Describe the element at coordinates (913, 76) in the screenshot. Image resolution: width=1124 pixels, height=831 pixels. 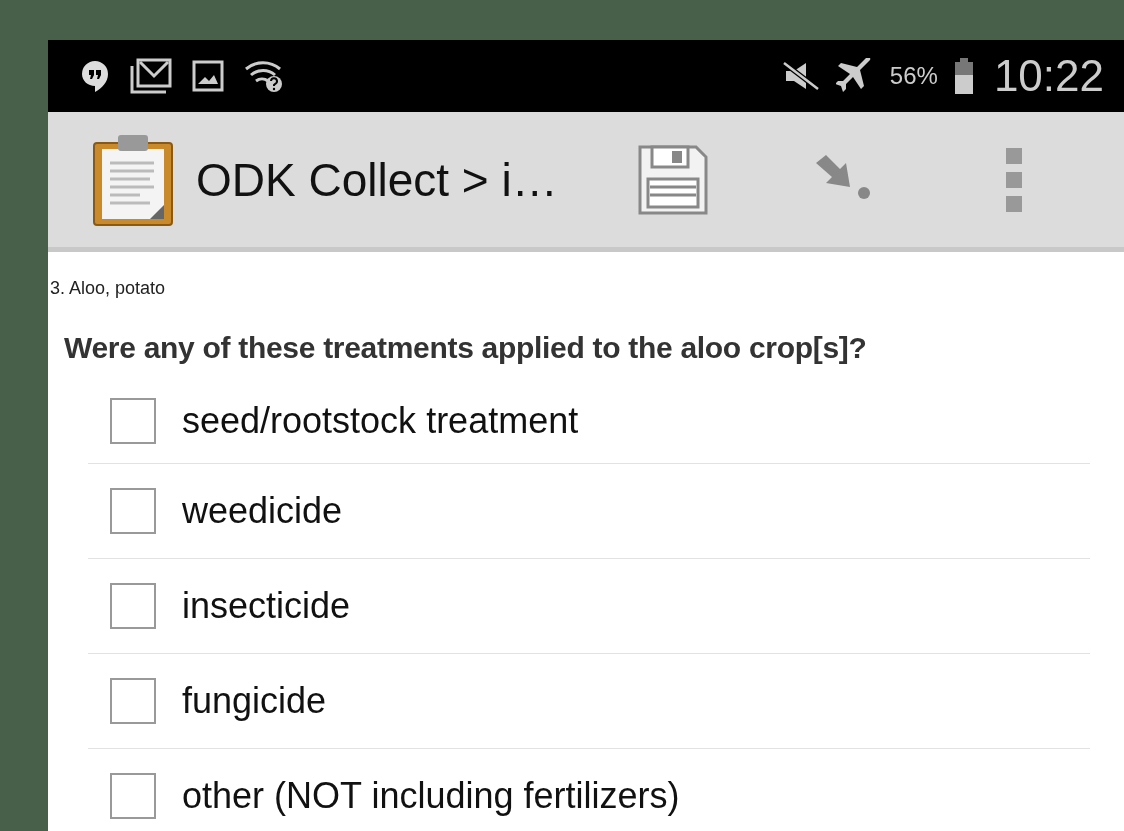
I see `battery-percentage: 56%` at that location.